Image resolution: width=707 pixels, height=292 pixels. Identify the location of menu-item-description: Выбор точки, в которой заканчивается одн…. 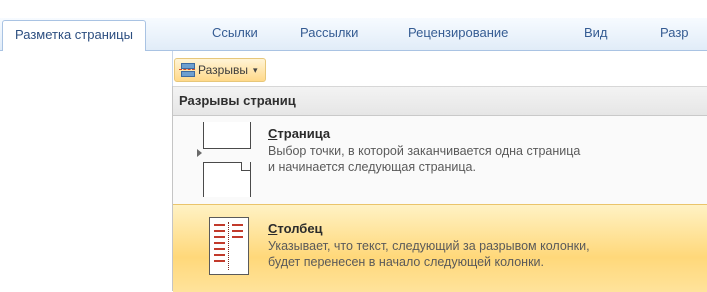
(424, 159).